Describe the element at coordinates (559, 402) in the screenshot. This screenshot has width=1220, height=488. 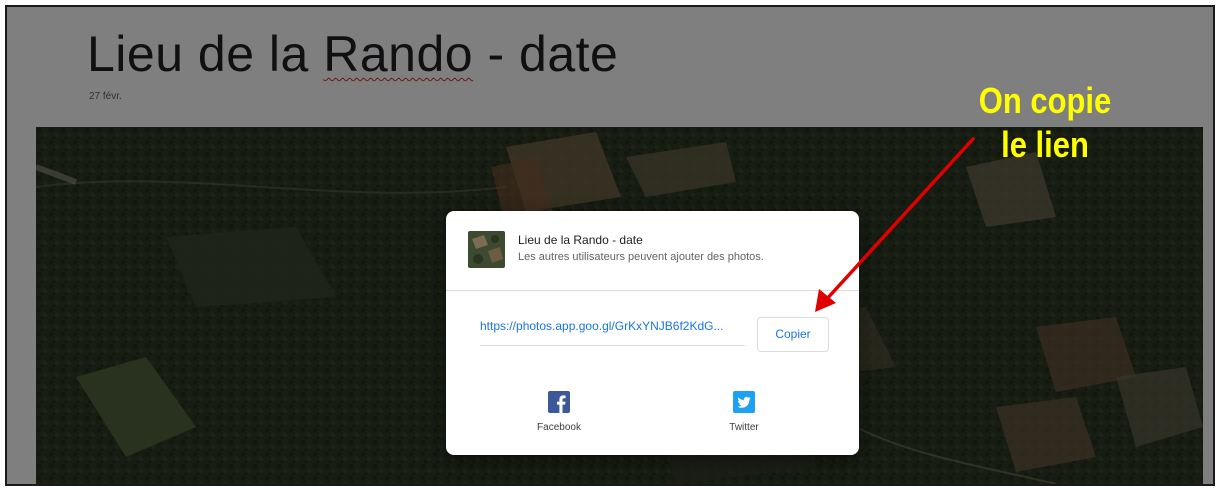
I see `facebook-icon` at that location.